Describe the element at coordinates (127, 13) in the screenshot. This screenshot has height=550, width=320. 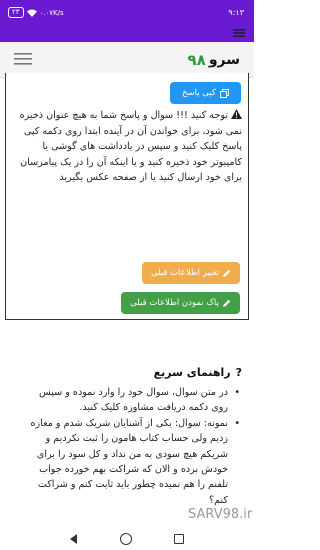
I see `status-bar: ۲۳ ۰.۰۷K/s ۹:۱۳` at that location.